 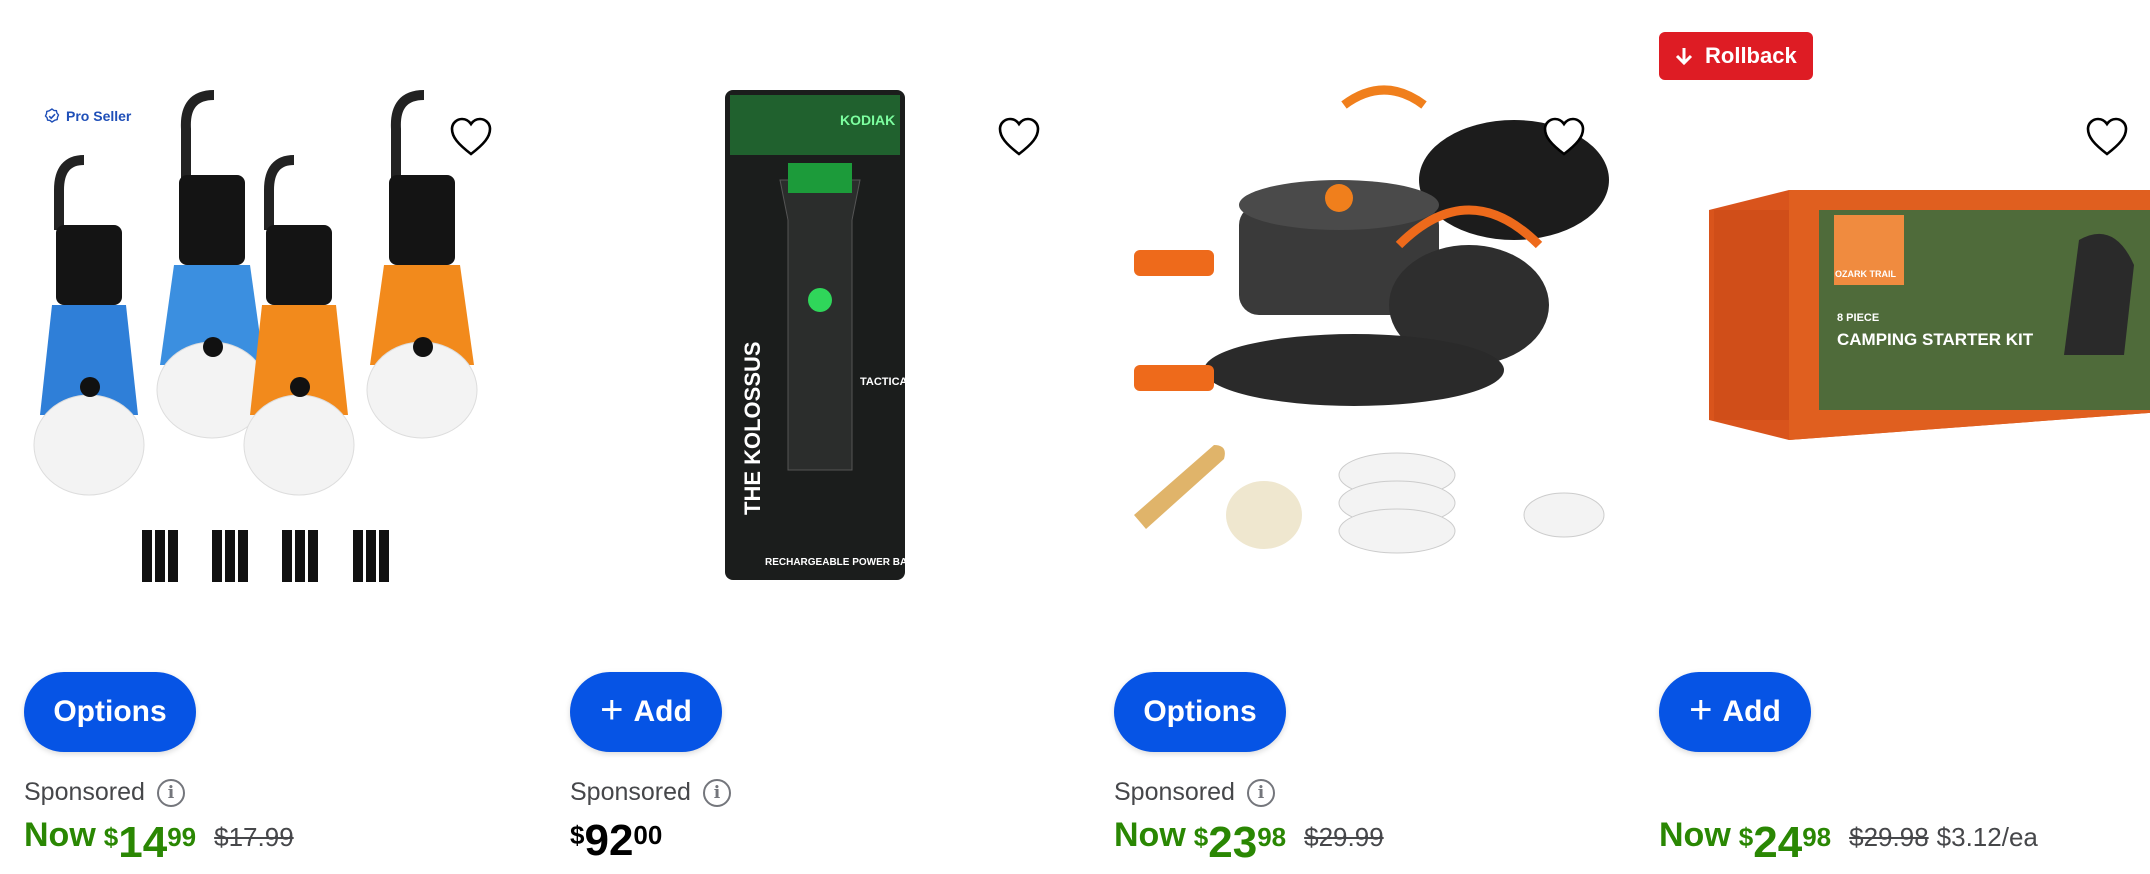 I want to click on svg-text: KODIAK, so click(x=867, y=120).